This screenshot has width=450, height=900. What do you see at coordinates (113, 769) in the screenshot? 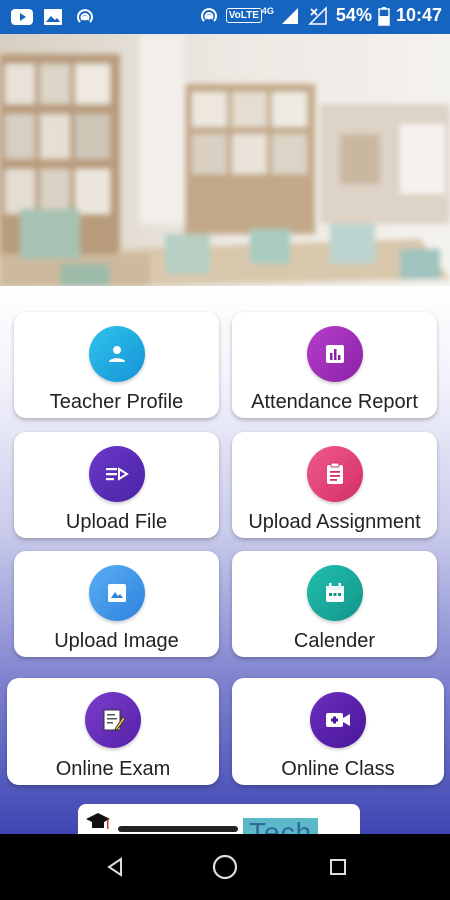
I see `card-label: Online Exam` at bounding box center [113, 769].